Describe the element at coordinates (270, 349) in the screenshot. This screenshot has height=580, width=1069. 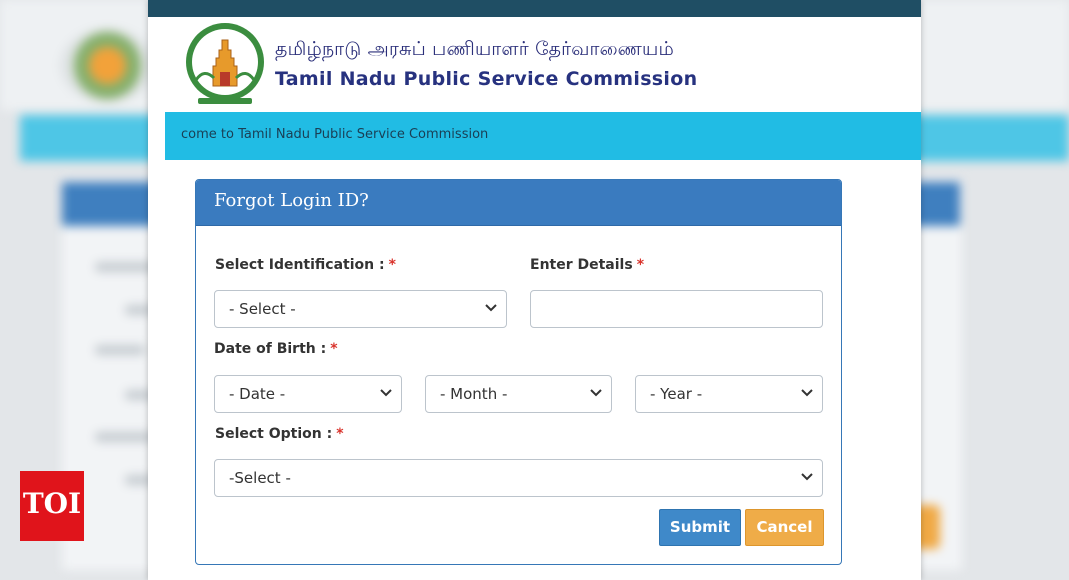
I see `dob-label-text: Date of Birth :` at that location.